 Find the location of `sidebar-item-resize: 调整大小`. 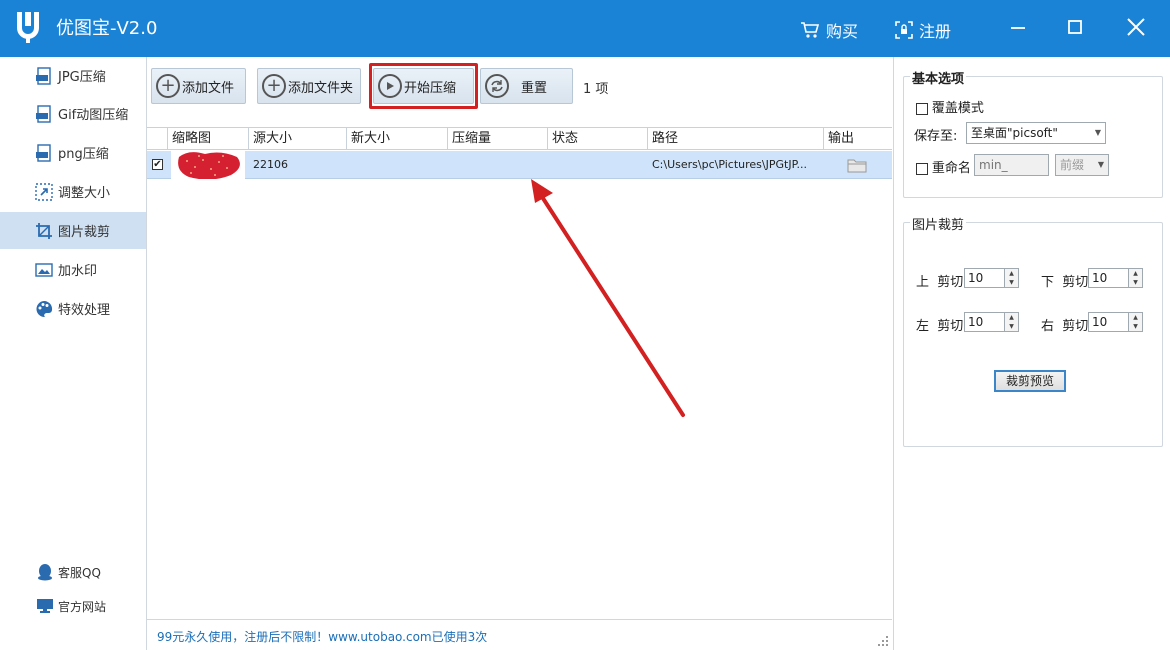

sidebar-item-resize: 调整大小 is located at coordinates (73, 191).